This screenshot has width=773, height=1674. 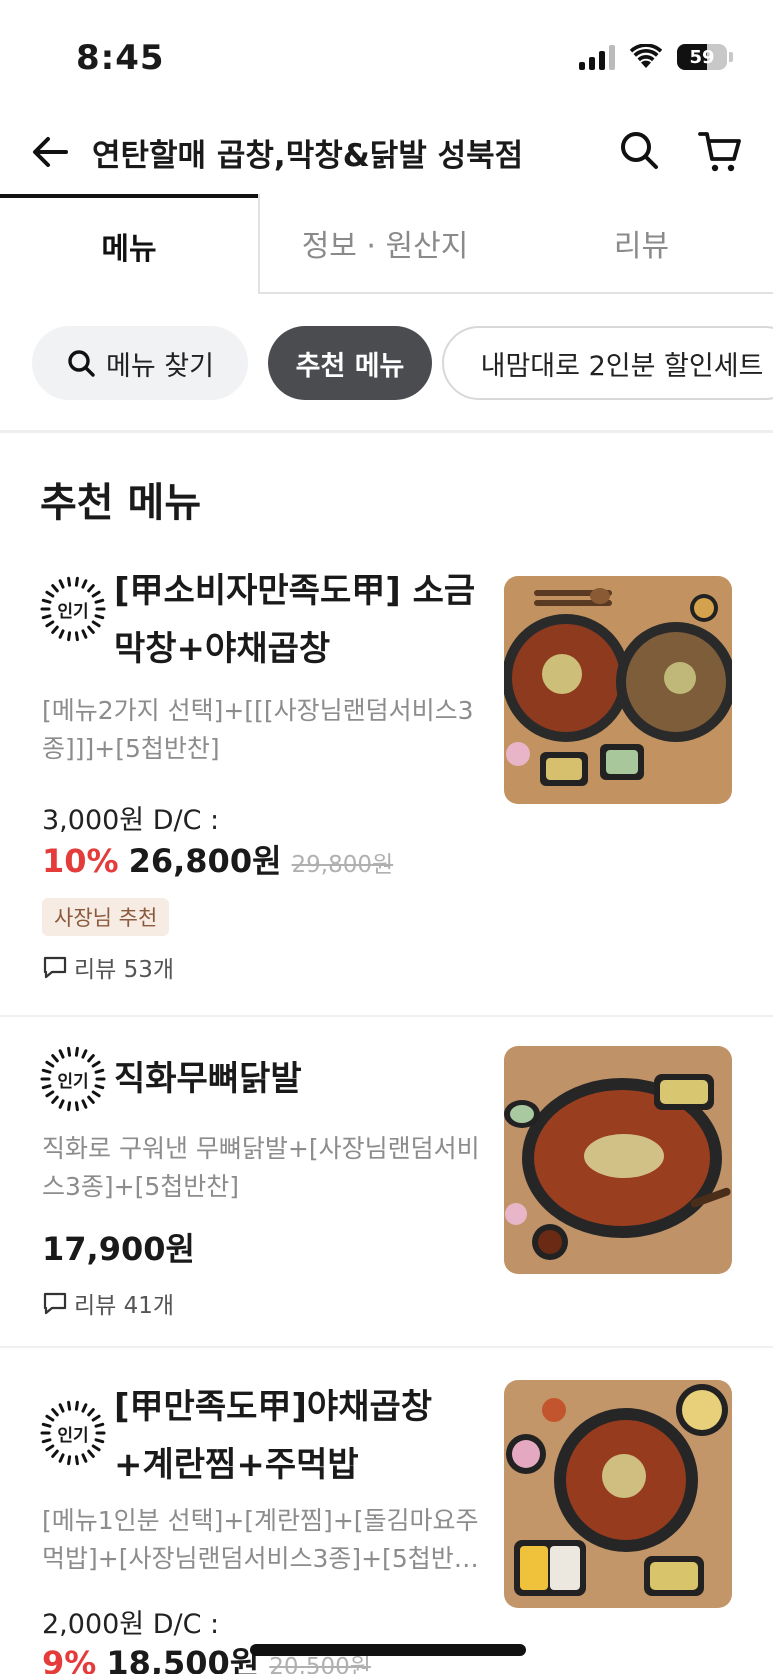 I want to click on menu-search-chip: 메뉴 찾기, so click(x=140, y=363).